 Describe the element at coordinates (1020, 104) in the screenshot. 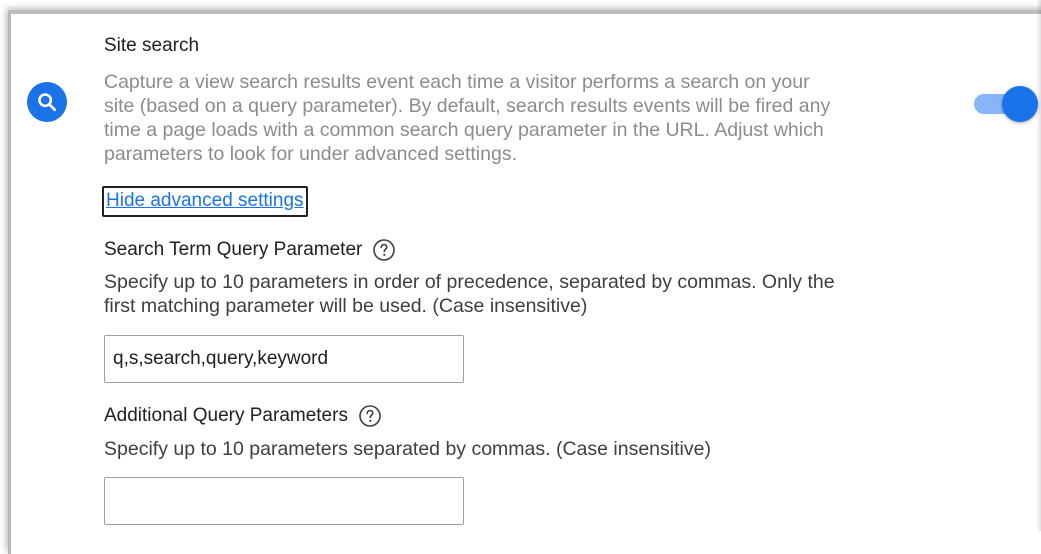

I see `toggle-knob` at that location.